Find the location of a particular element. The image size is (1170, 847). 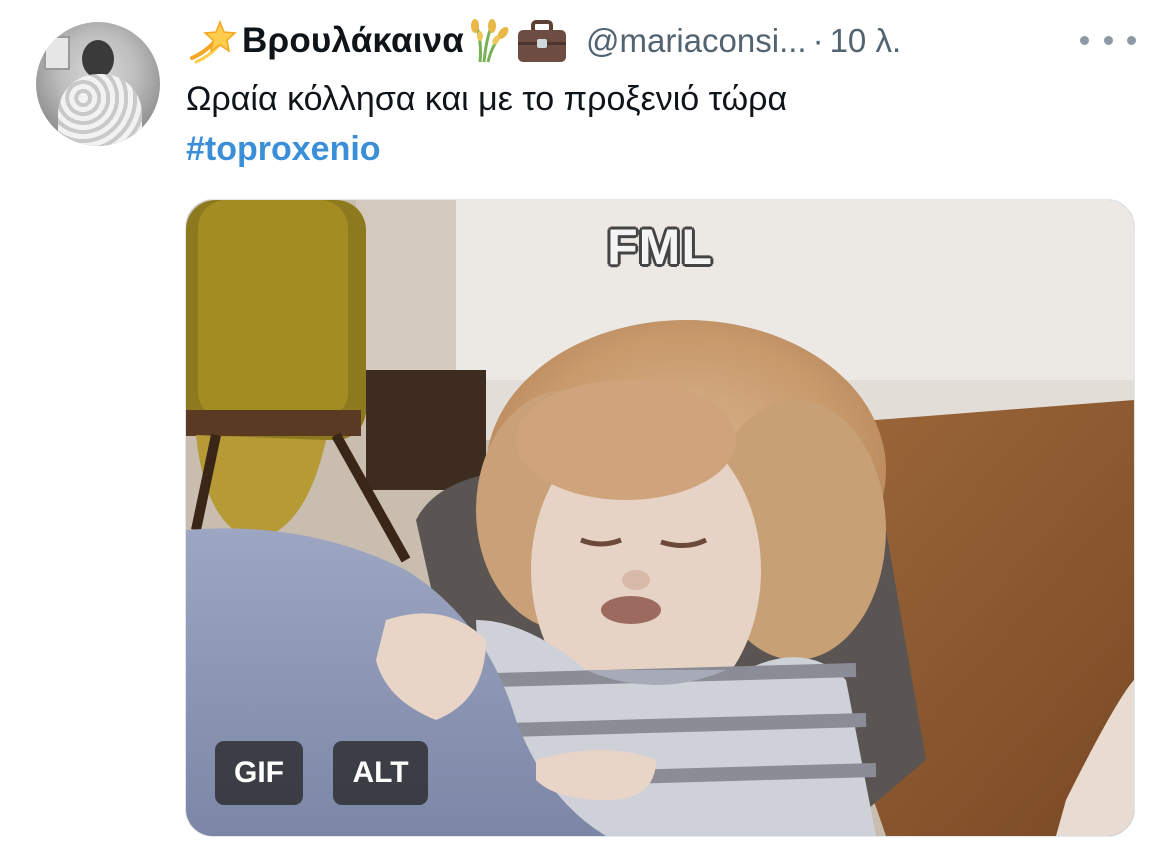

user-avatar is located at coordinates (98, 84).